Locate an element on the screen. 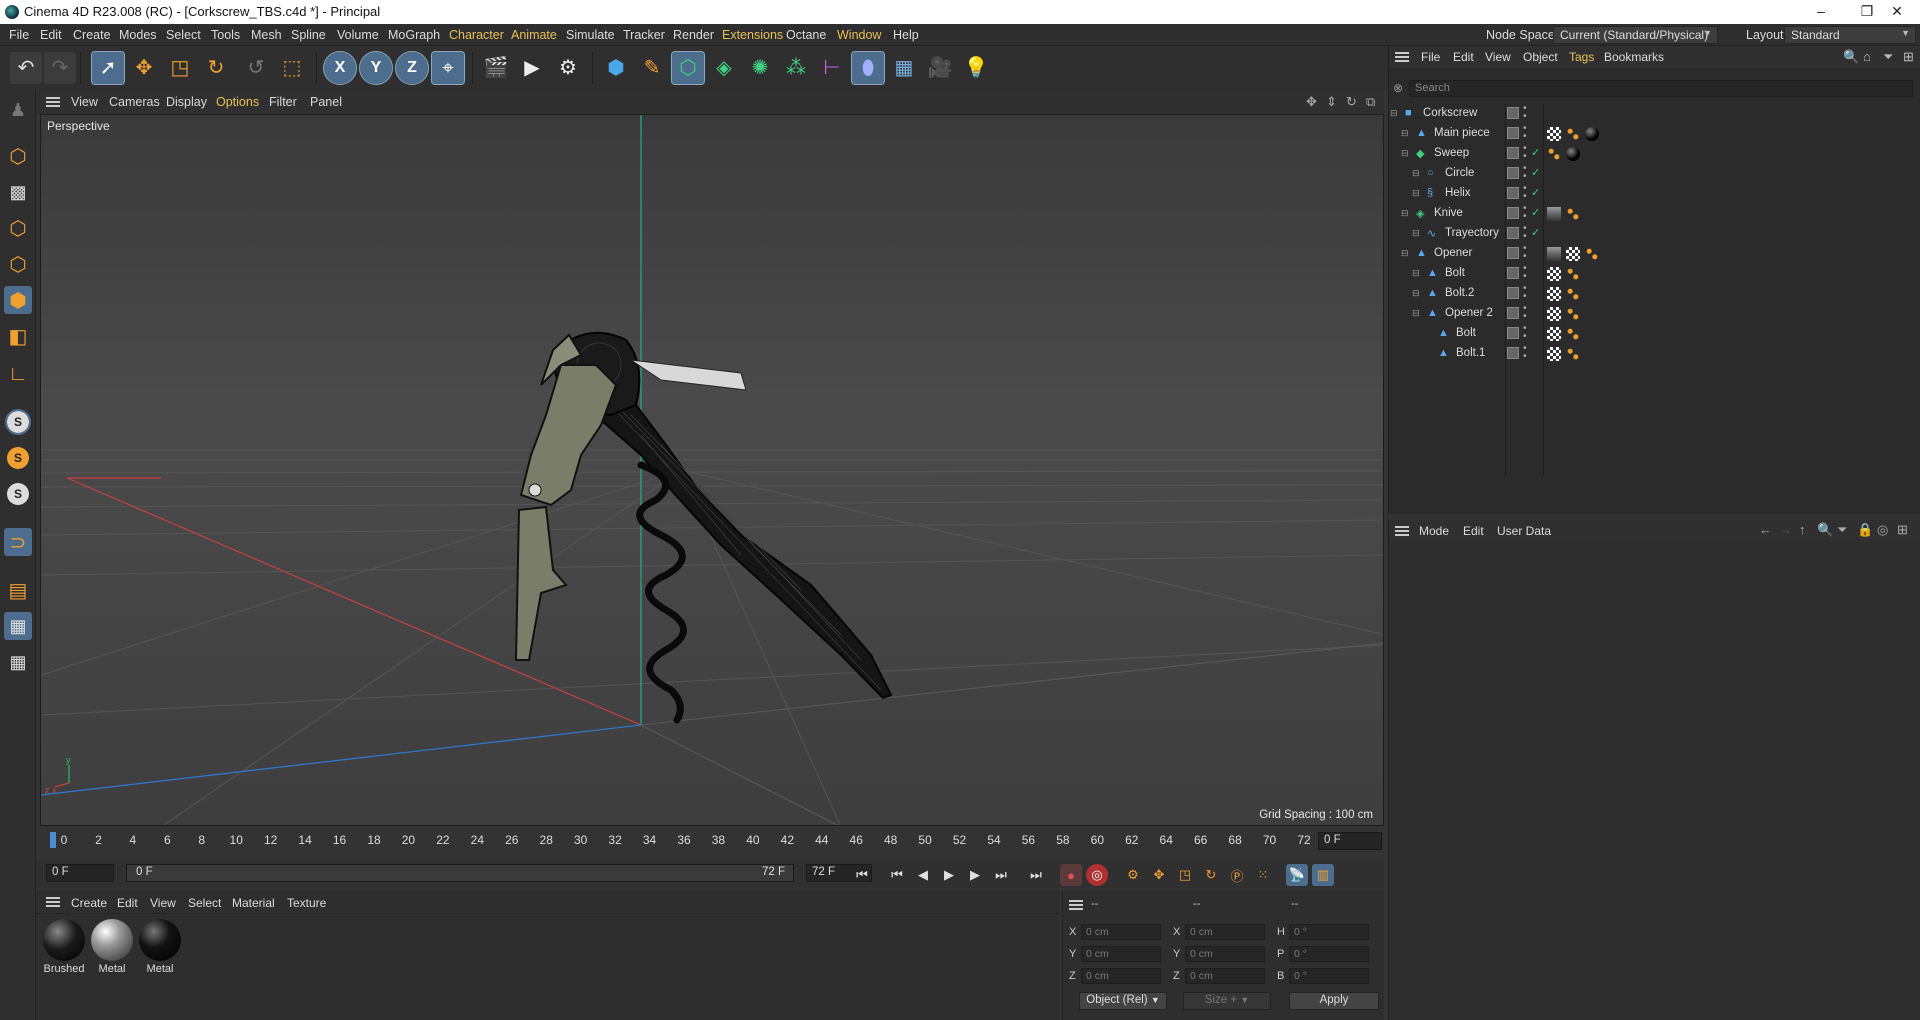 The image size is (1920, 1020). om-menu-file: File is located at coordinates (1430, 57).